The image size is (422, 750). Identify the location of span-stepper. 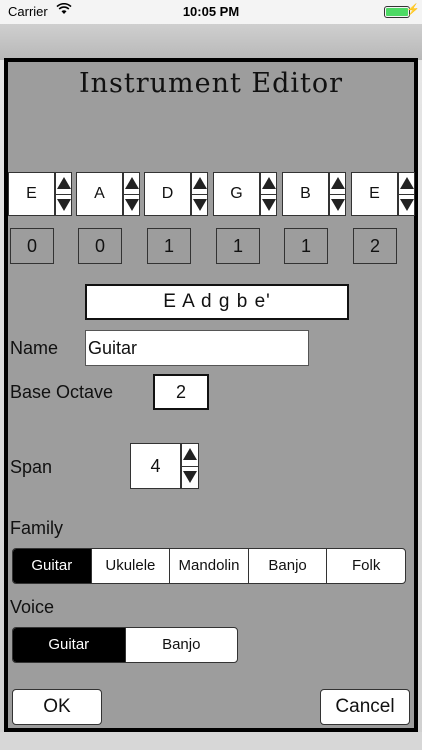
(190, 466).